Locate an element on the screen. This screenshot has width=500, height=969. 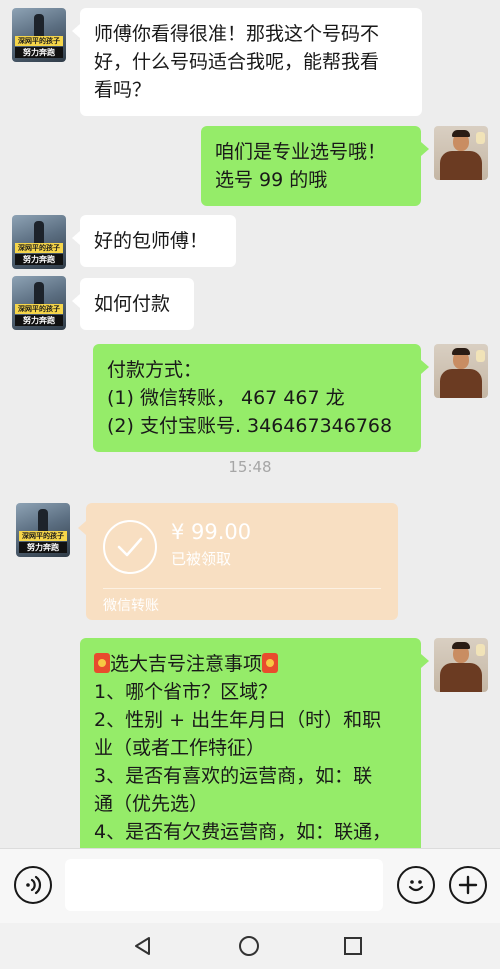
transfer-label: 微信转账 is located at coordinates (131, 606).